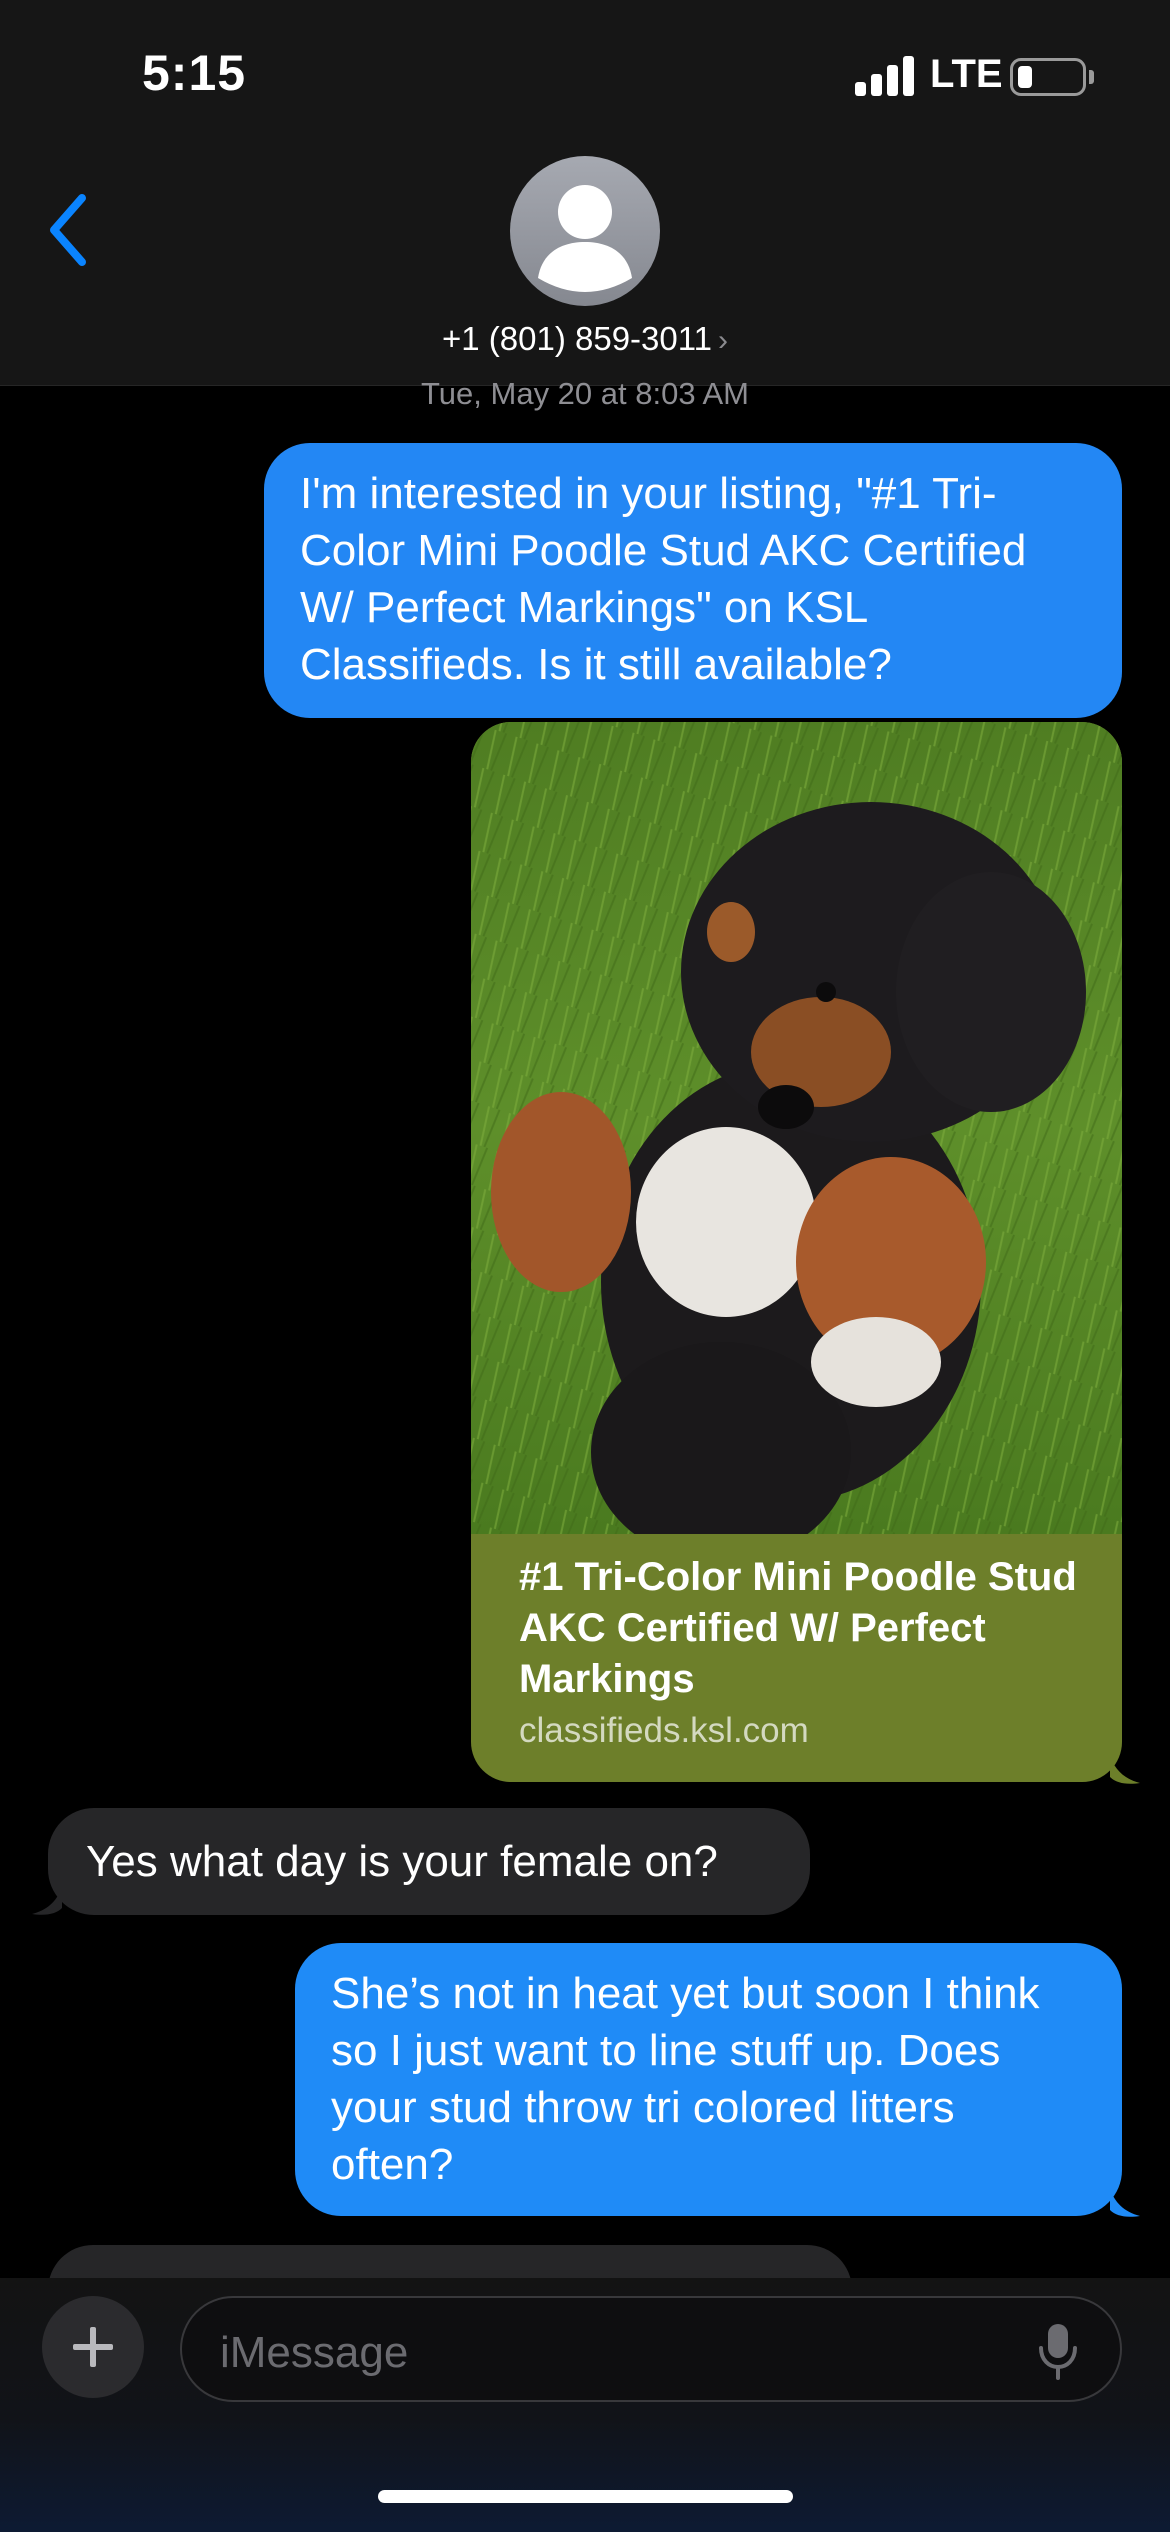 The image size is (1170, 2532). What do you see at coordinates (585, 75) in the screenshot?
I see `status-bar: 5:15 LTE` at bounding box center [585, 75].